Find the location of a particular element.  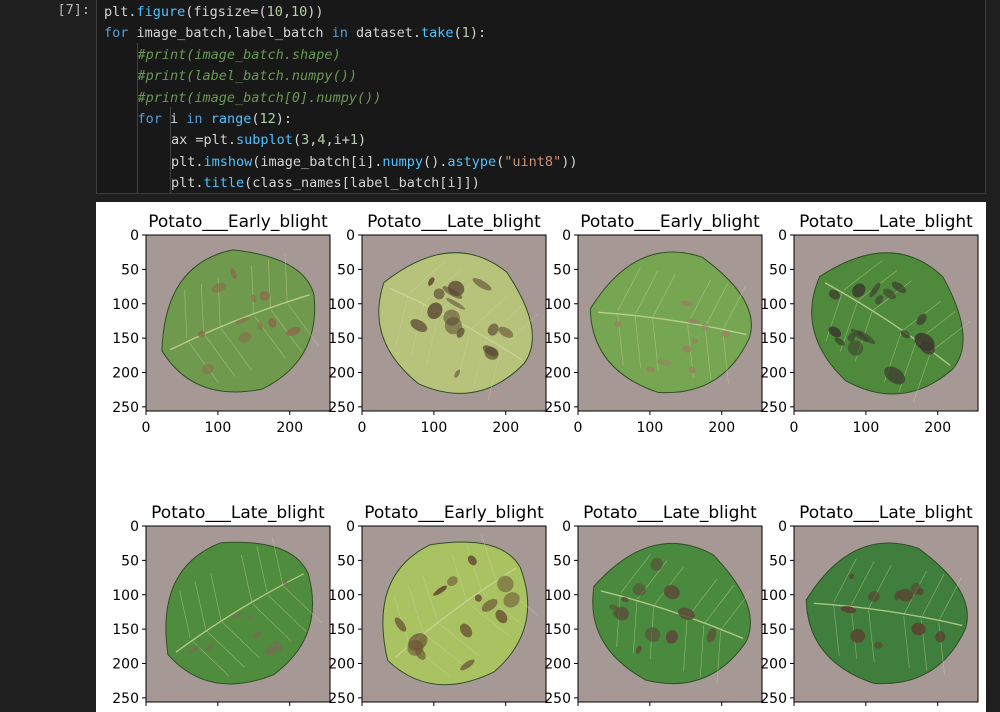

code-token-plain: ) is located at coordinates (362, 140).